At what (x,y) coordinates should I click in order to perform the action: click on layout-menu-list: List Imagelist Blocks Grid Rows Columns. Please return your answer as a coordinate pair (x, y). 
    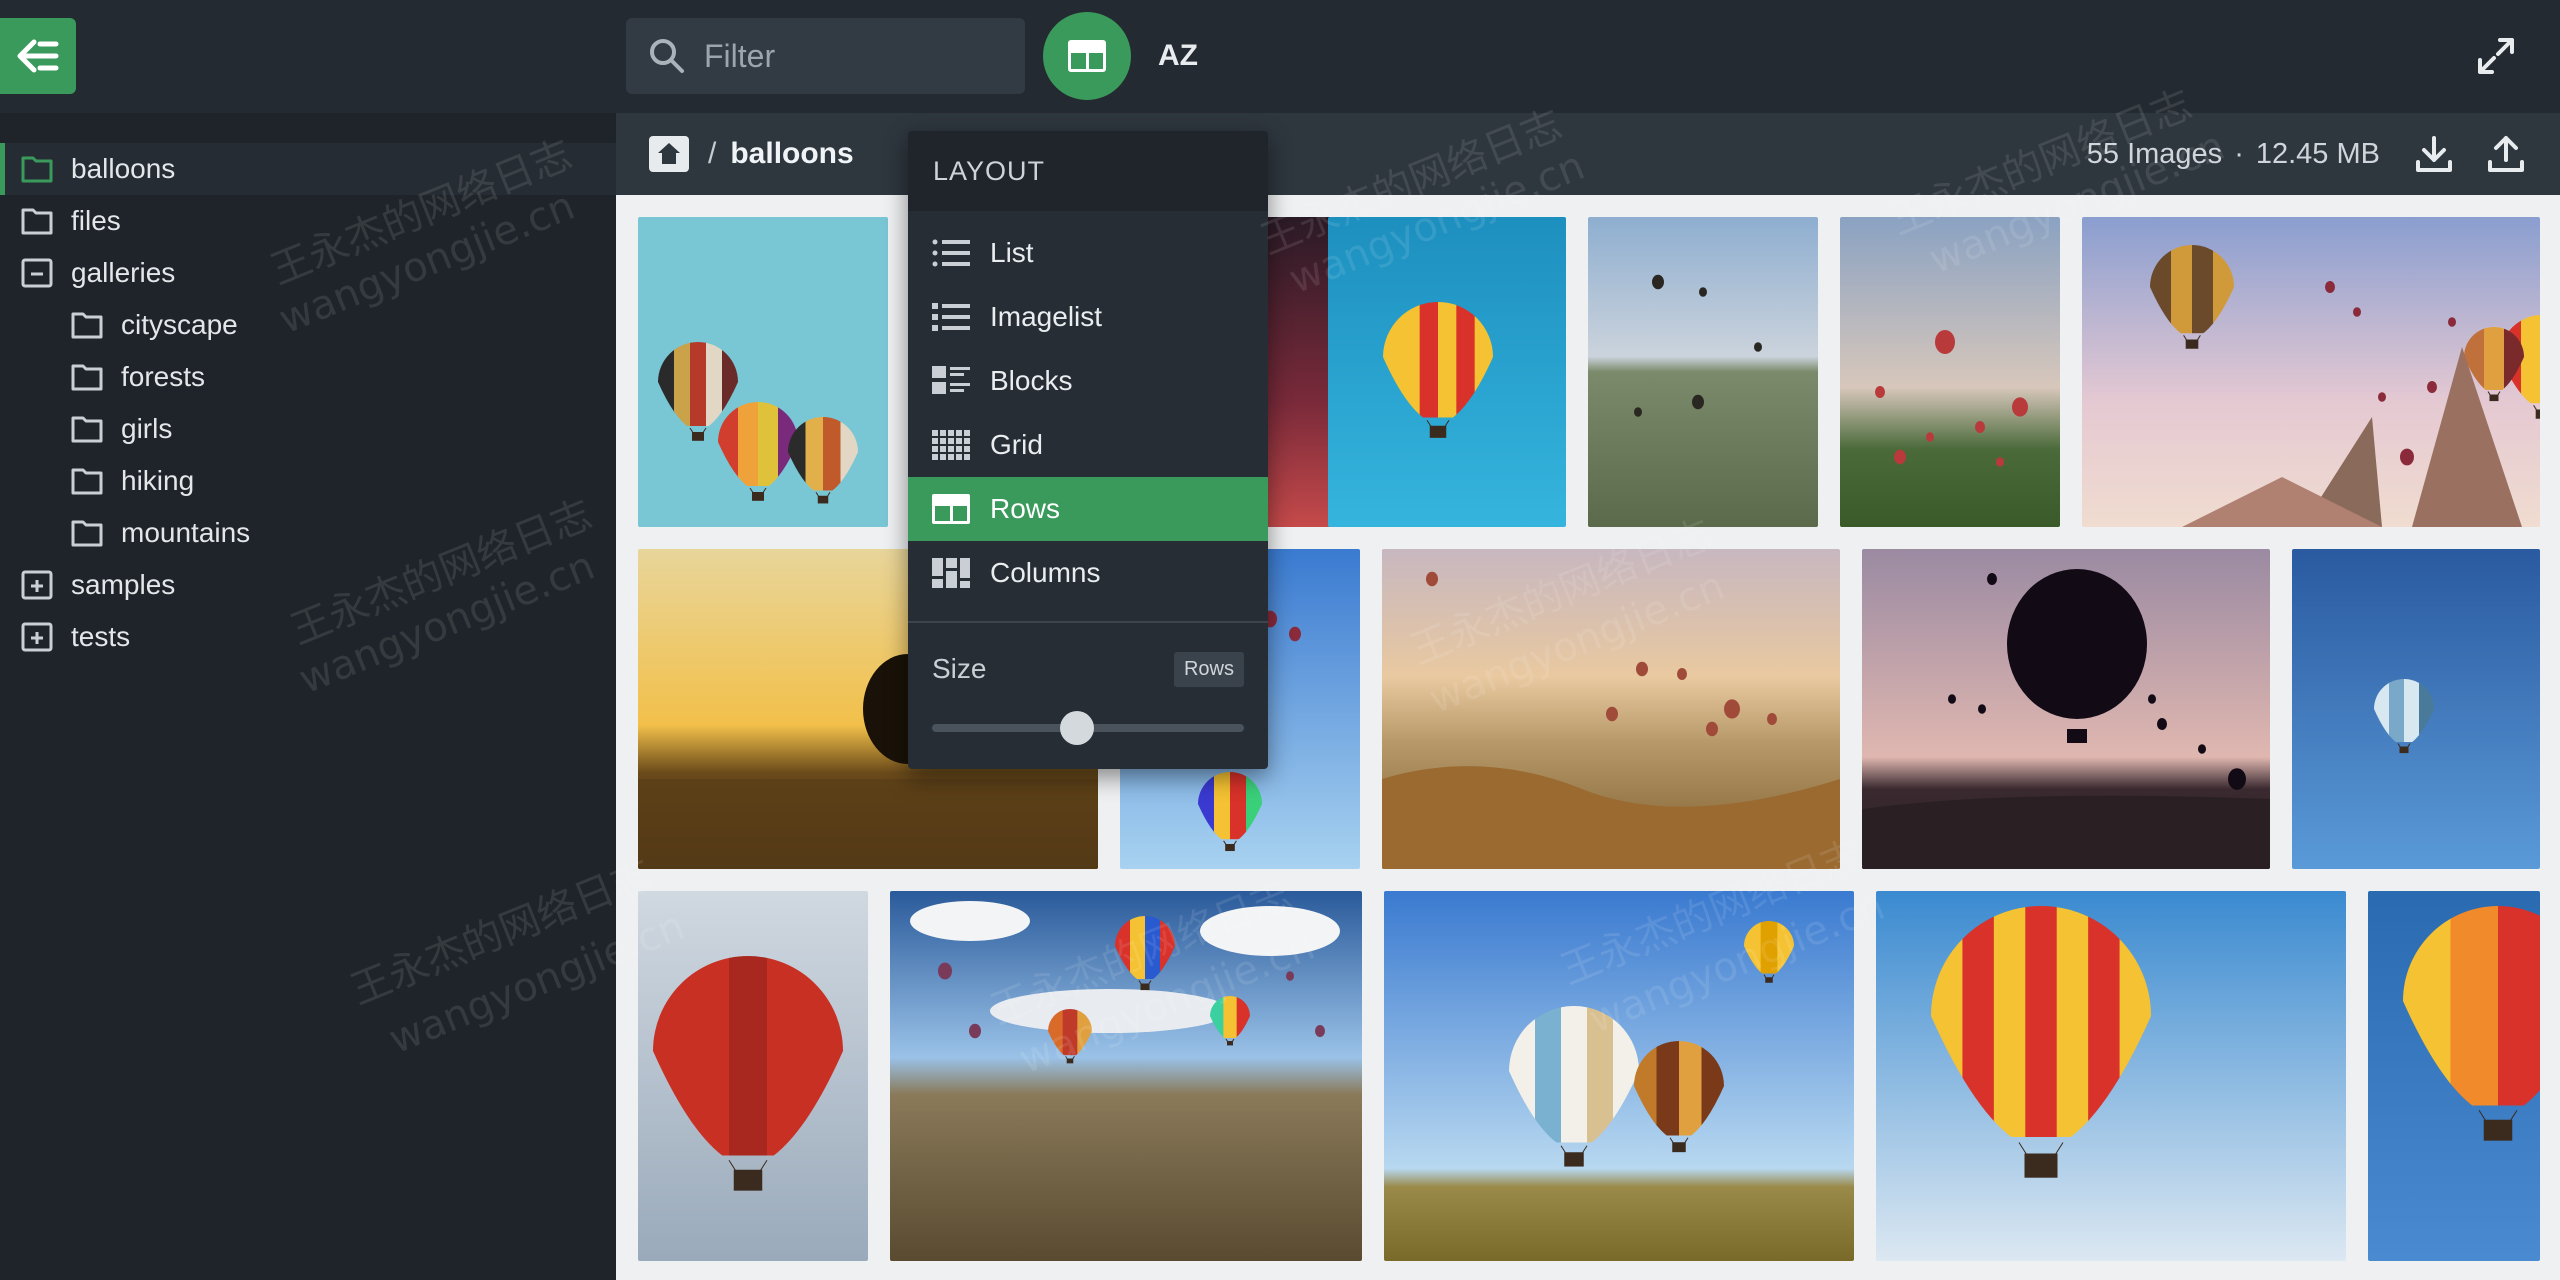
    Looking at the image, I should click on (1088, 408).